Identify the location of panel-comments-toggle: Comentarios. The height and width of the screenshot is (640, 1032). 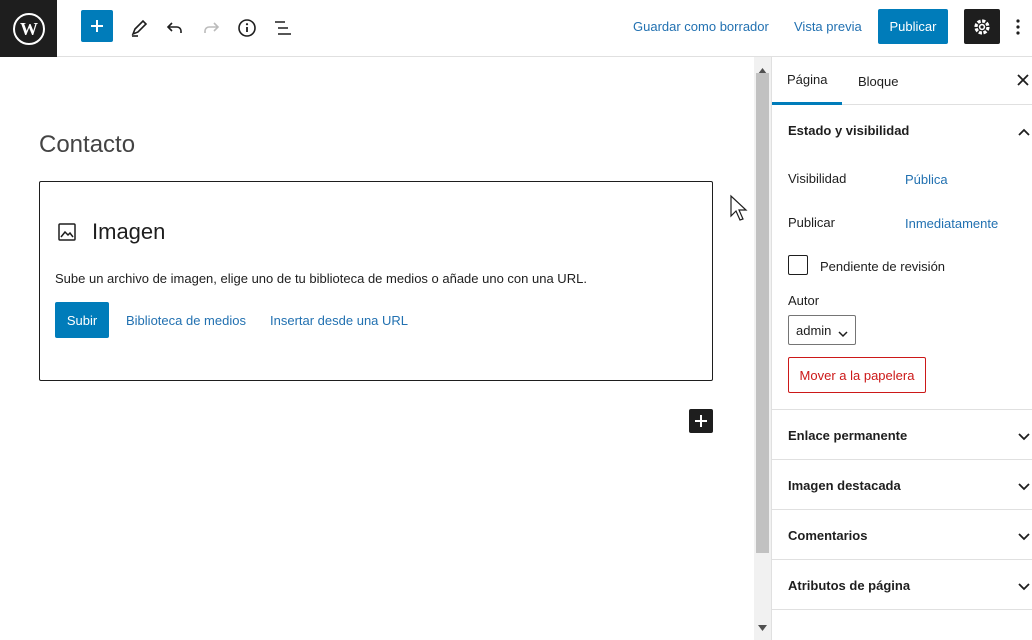
(902, 538).